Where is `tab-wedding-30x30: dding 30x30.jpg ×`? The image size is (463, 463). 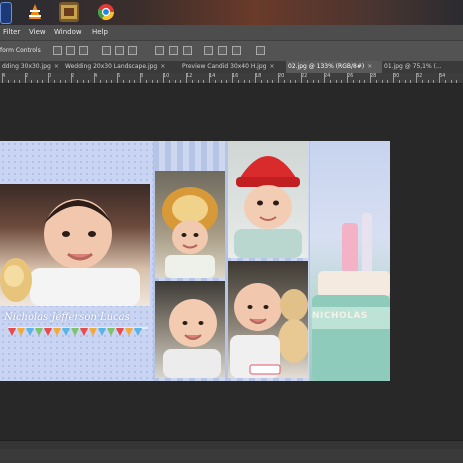
tab-wedding-30x30: dding 30x30.jpg × is located at coordinates (32, 67).